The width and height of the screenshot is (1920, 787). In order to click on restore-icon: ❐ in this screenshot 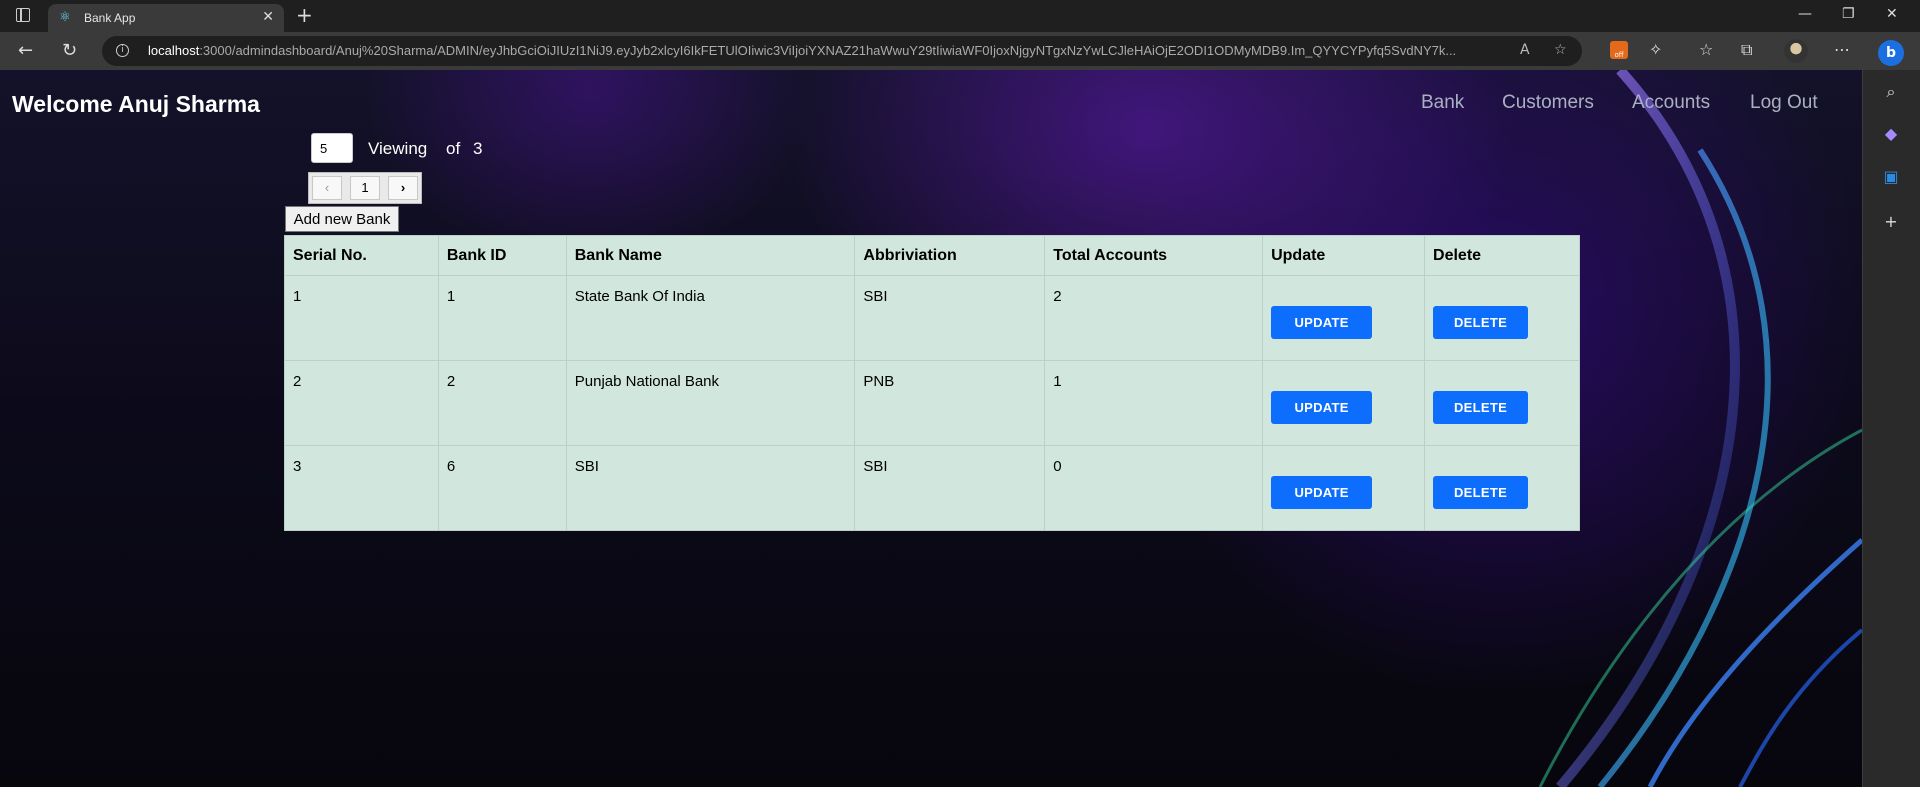, I will do `click(1848, 14)`.